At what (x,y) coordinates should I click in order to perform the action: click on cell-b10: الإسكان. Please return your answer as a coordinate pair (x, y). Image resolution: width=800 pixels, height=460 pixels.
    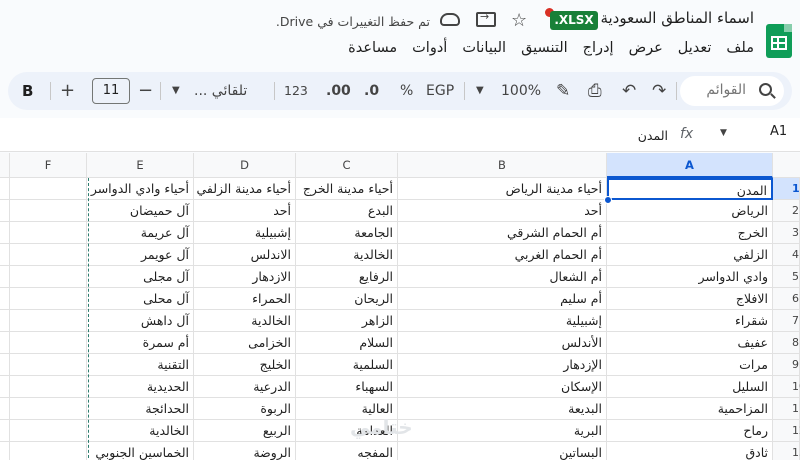
    Looking at the image, I should click on (502, 387).